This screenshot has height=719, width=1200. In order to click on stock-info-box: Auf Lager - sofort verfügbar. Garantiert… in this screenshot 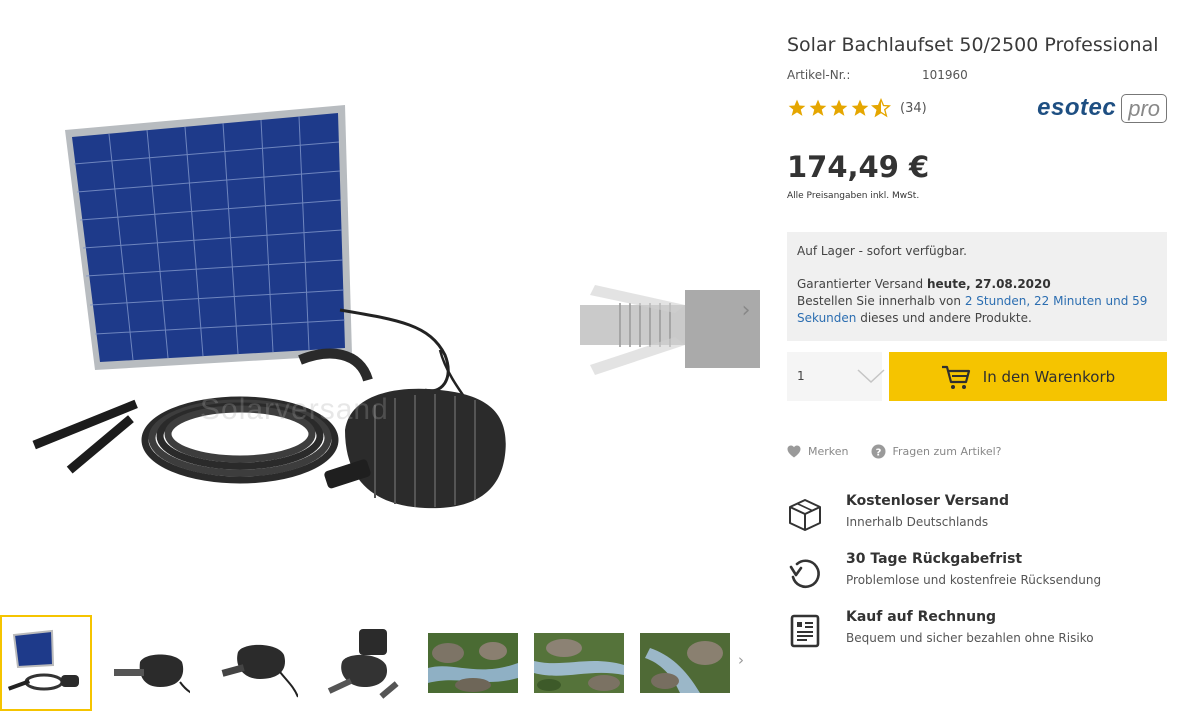, I will do `click(977, 286)`.